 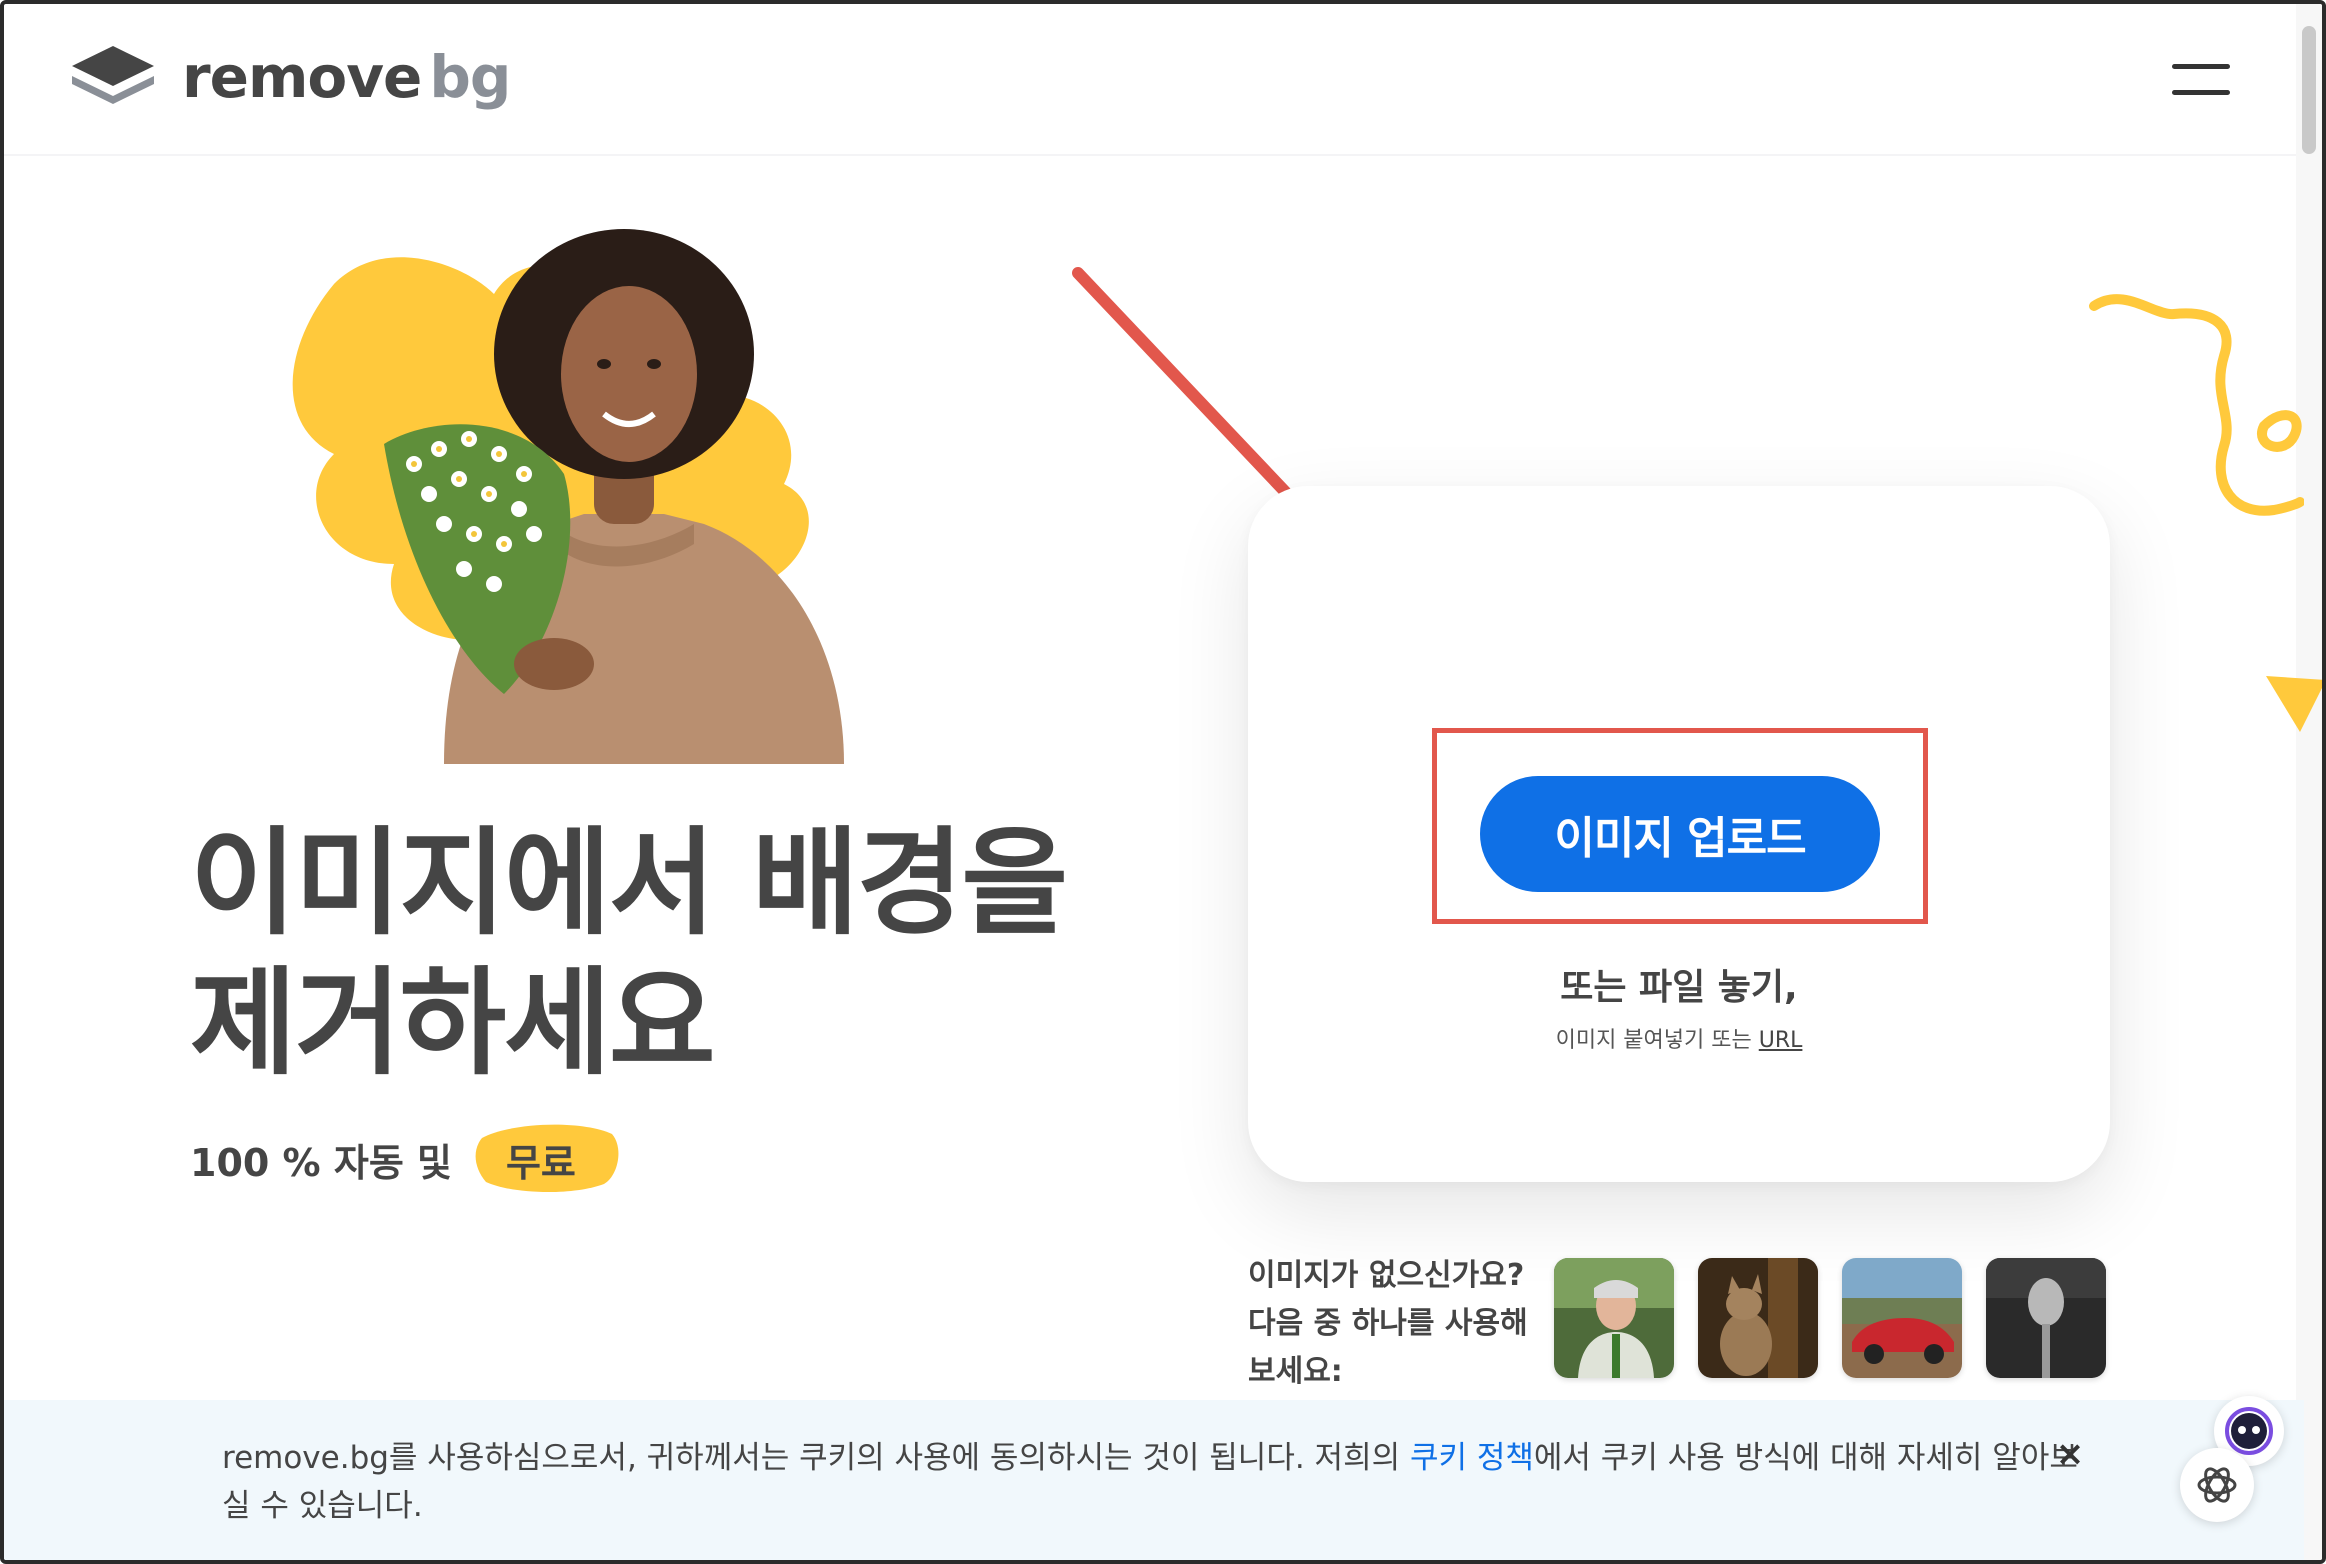 I want to click on sample-thumbnails, so click(x=1830, y=1318).